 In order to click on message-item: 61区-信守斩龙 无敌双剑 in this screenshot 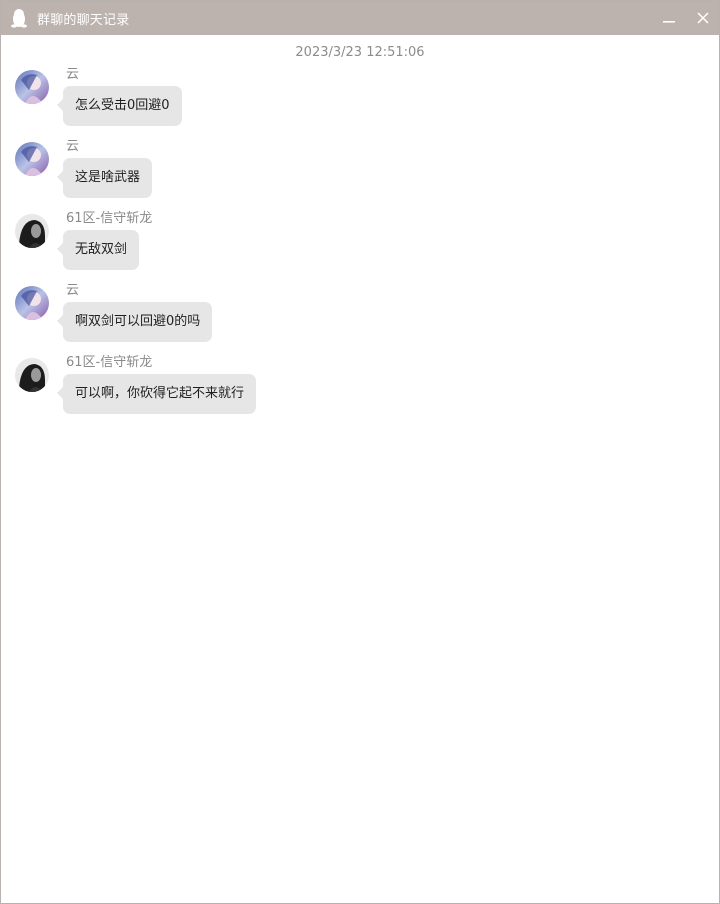, I will do `click(360, 246)`.